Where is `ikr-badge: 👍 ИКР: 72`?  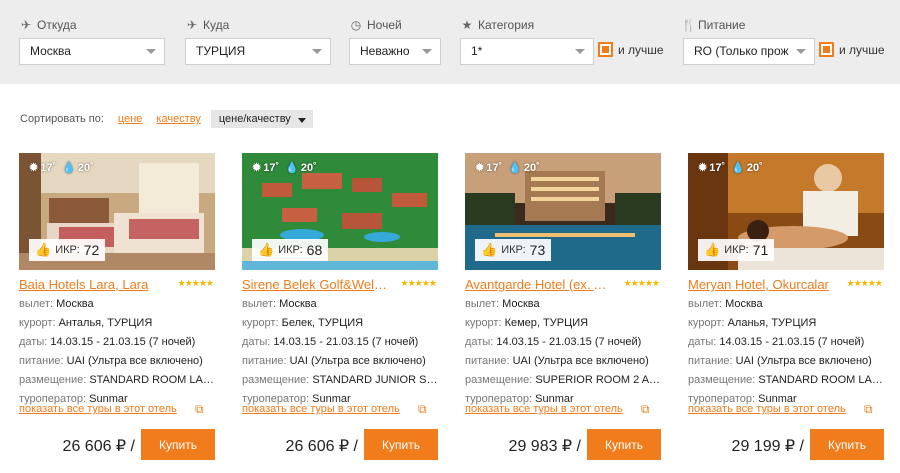
ikr-badge: 👍 ИКР: 72 is located at coordinates (67, 250).